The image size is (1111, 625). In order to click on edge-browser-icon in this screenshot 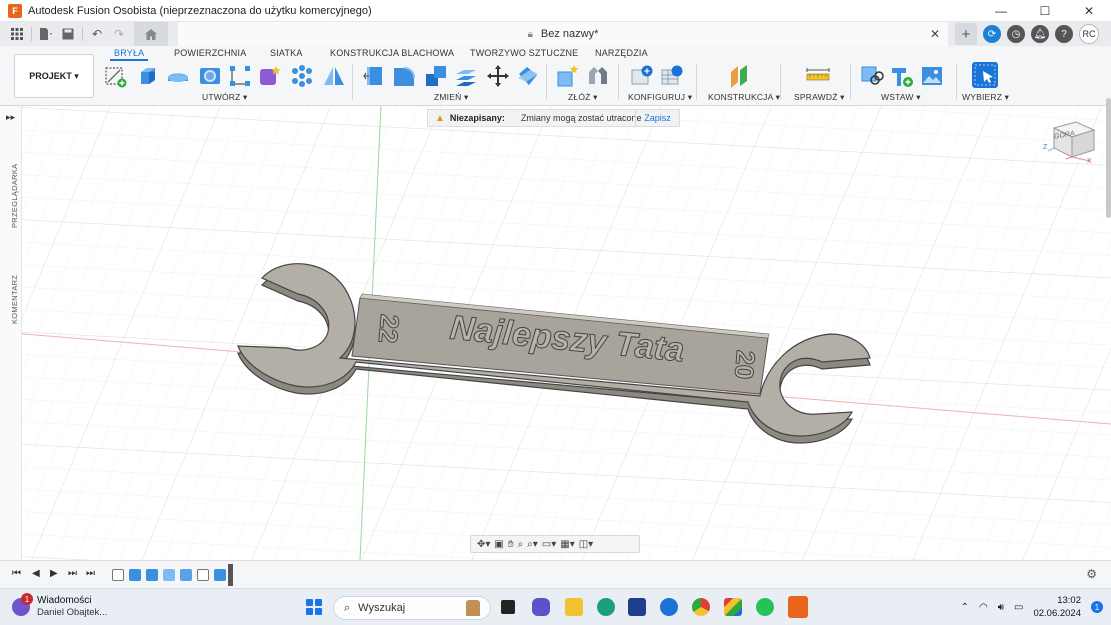, I will do `click(606, 607)`.